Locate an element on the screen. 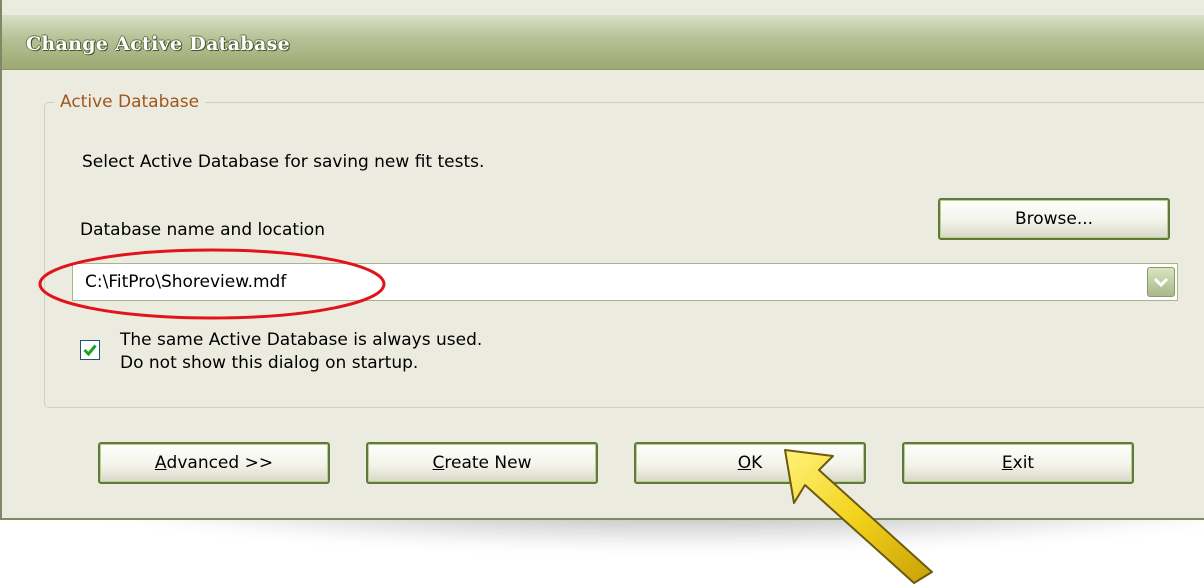 The image size is (1204, 588). combo-dropdown-button is located at coordinates (1161, 282).